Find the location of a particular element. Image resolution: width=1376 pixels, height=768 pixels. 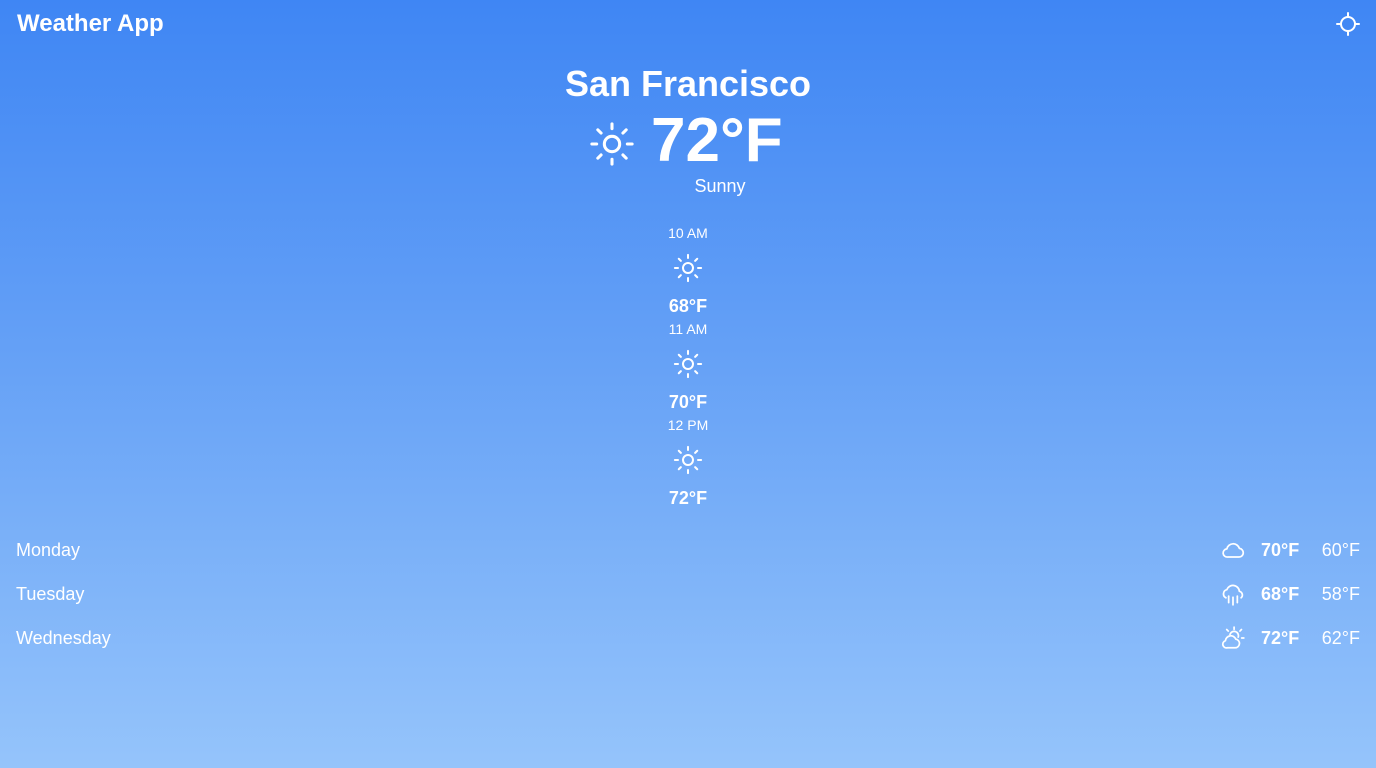

hourly-item: 10 AM 68°F is located at coordinates (688, 272).